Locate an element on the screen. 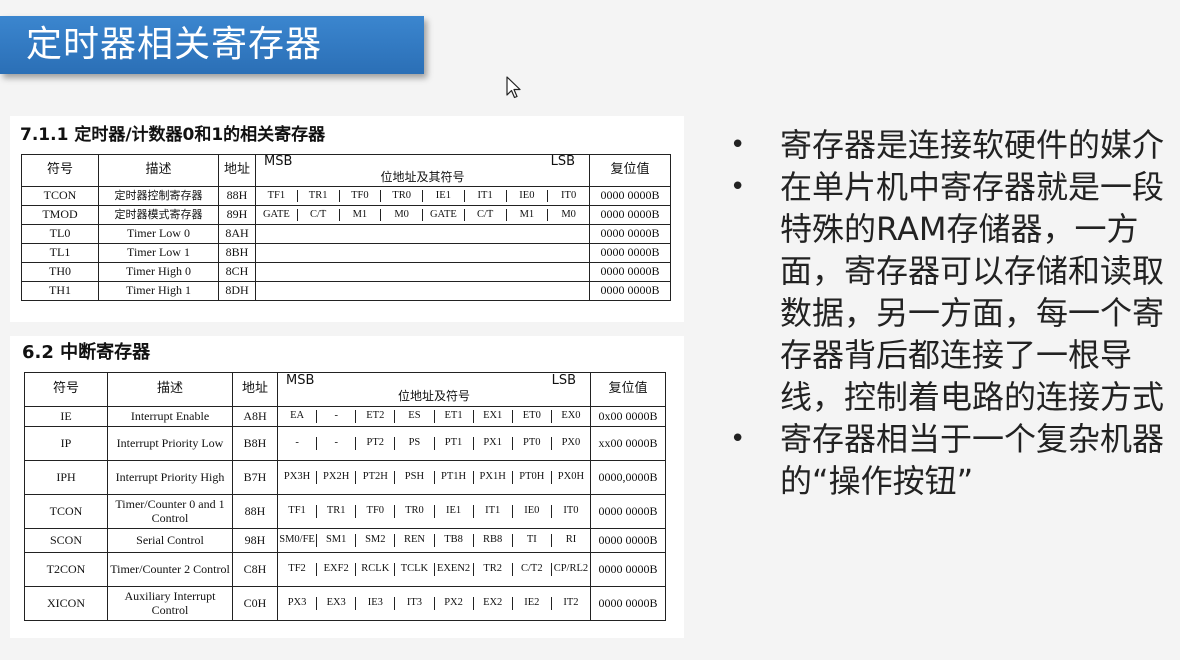  register-bits: TF1 TR1 TF0 TR0 IE1 IT1 IE0 IT0 is located at coordinates (422, 196).